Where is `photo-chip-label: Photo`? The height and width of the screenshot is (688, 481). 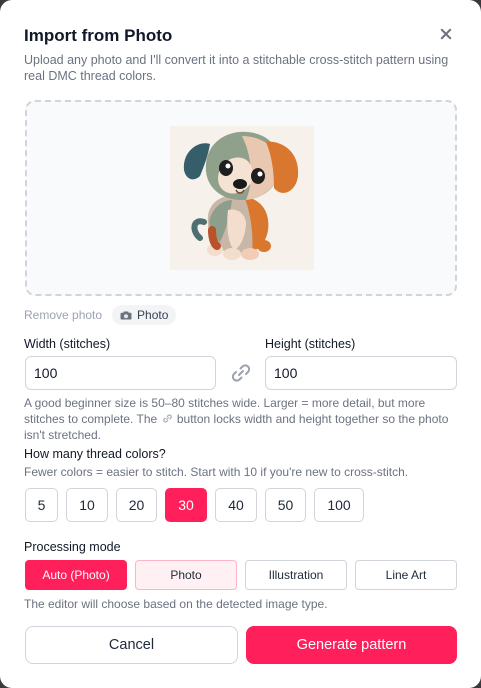 photo-chip-label: Photo is located at coordinates (153, 315).